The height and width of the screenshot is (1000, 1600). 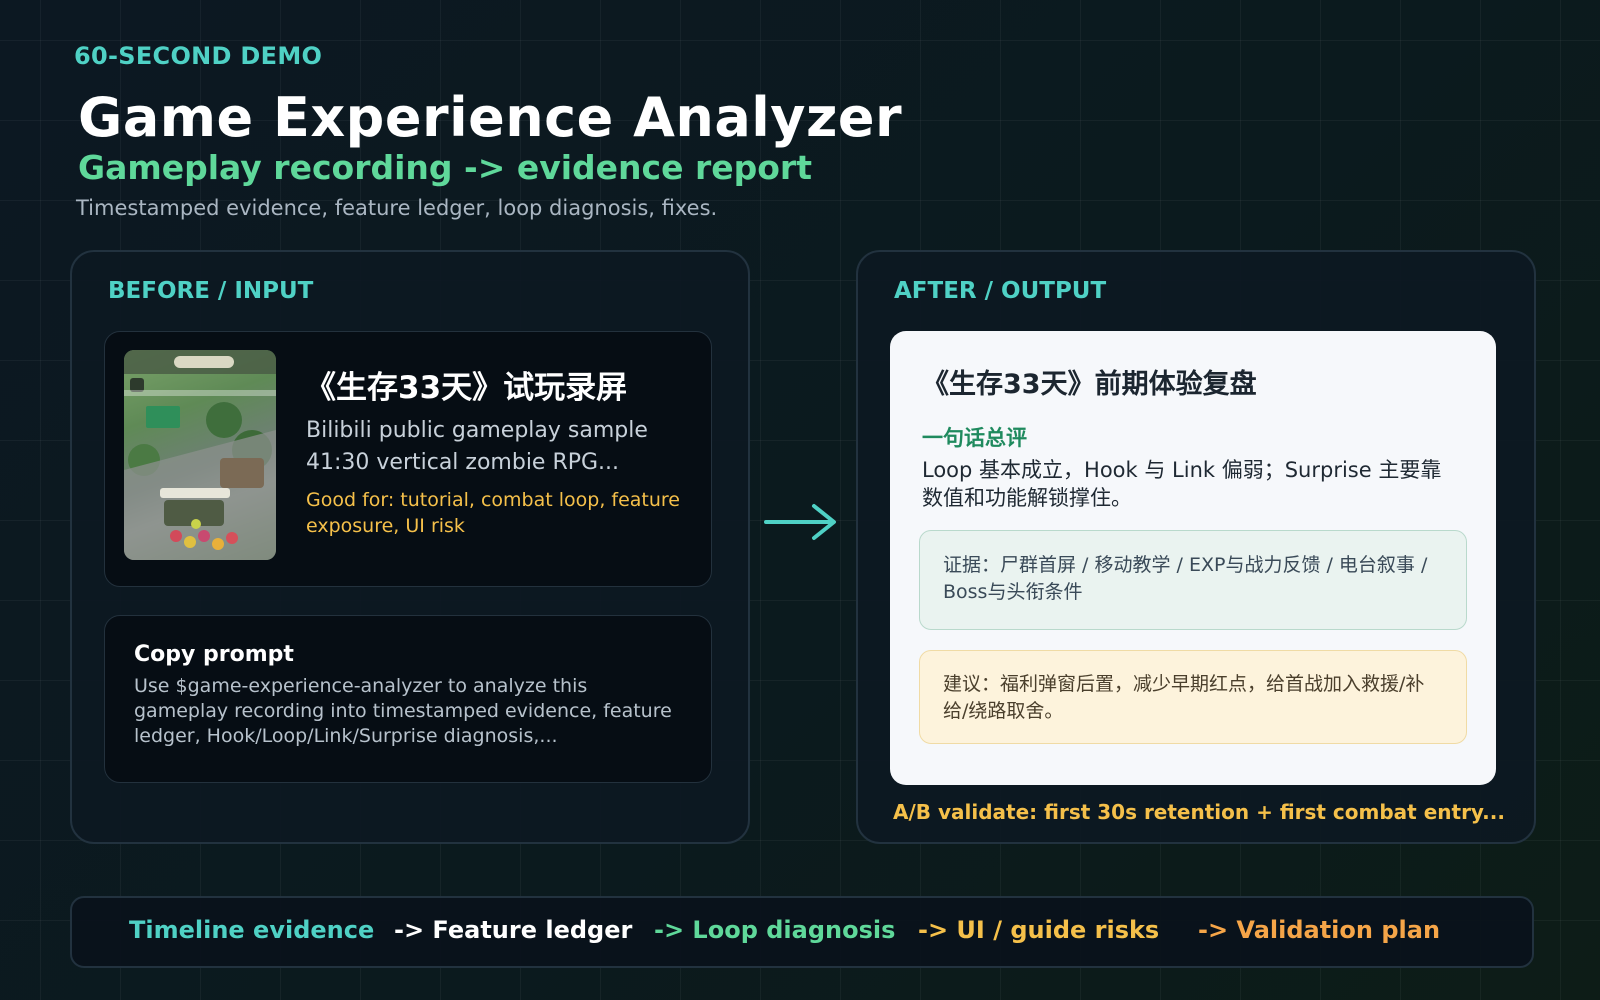 I want to click on pipeline-step-timeline: Timeline evidence, so click(x=252, y=930).